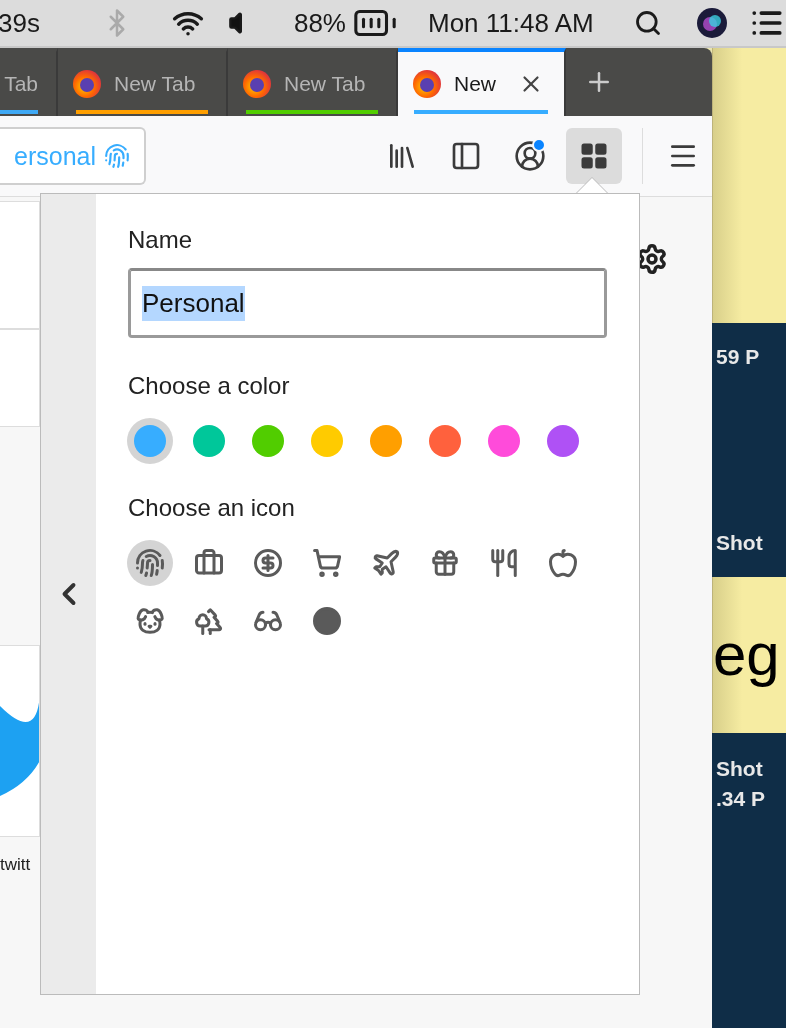 This screenshot has width=786, height=1028. What do you see at coordinates (268, 563) in the screenshot?
I see `dollar-icon` at bounding box center [268, 563].